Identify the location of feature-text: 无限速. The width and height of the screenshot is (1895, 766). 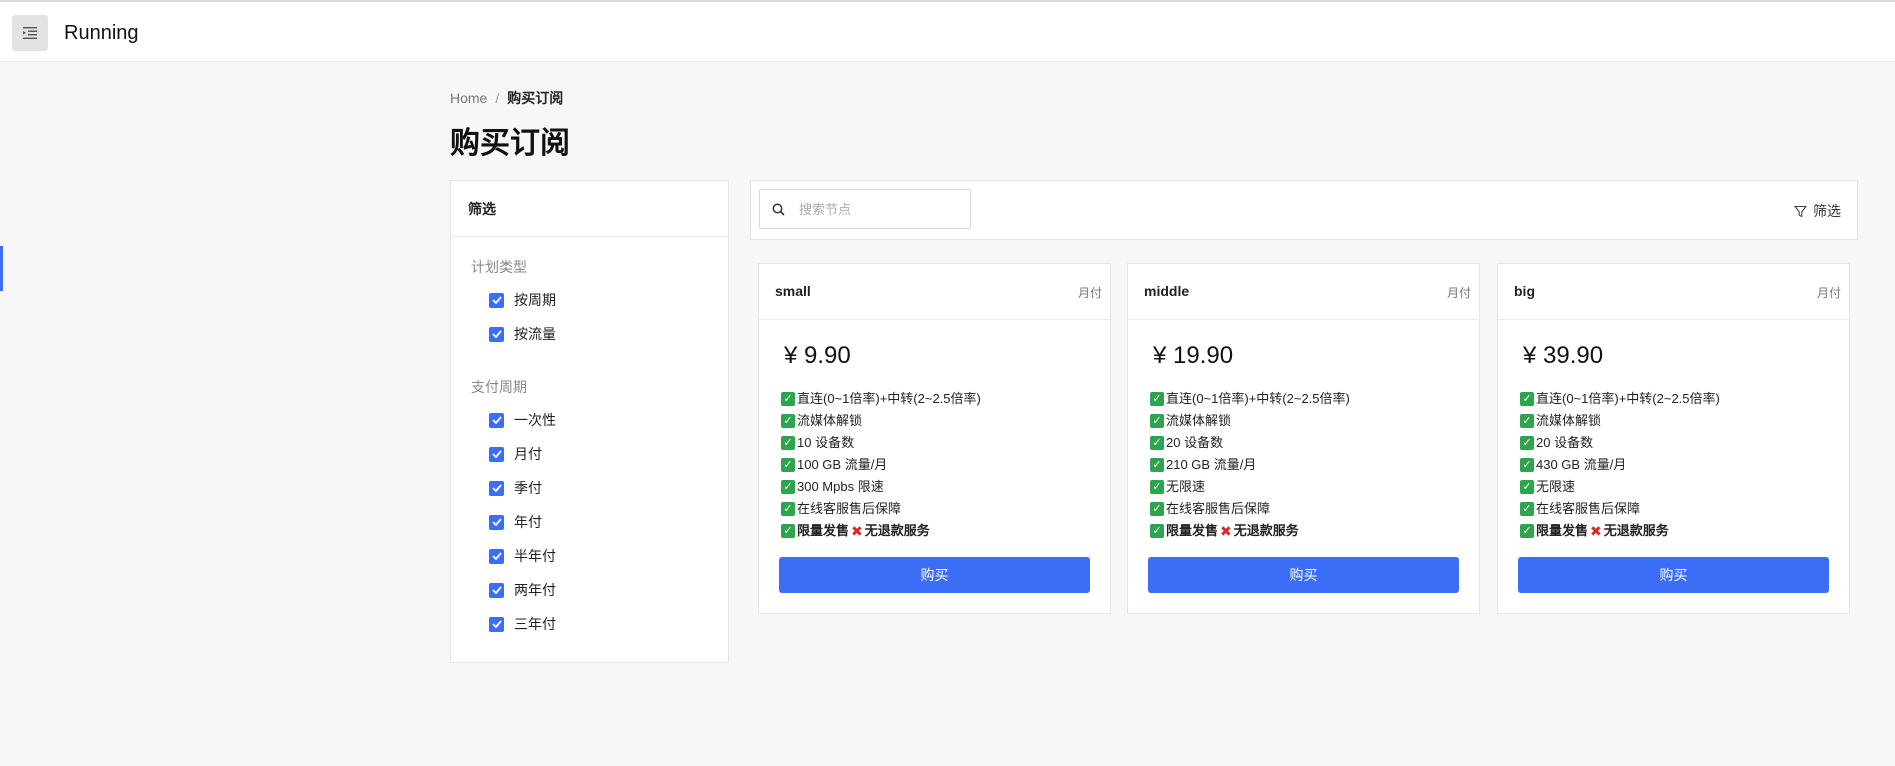
(1186, 486).